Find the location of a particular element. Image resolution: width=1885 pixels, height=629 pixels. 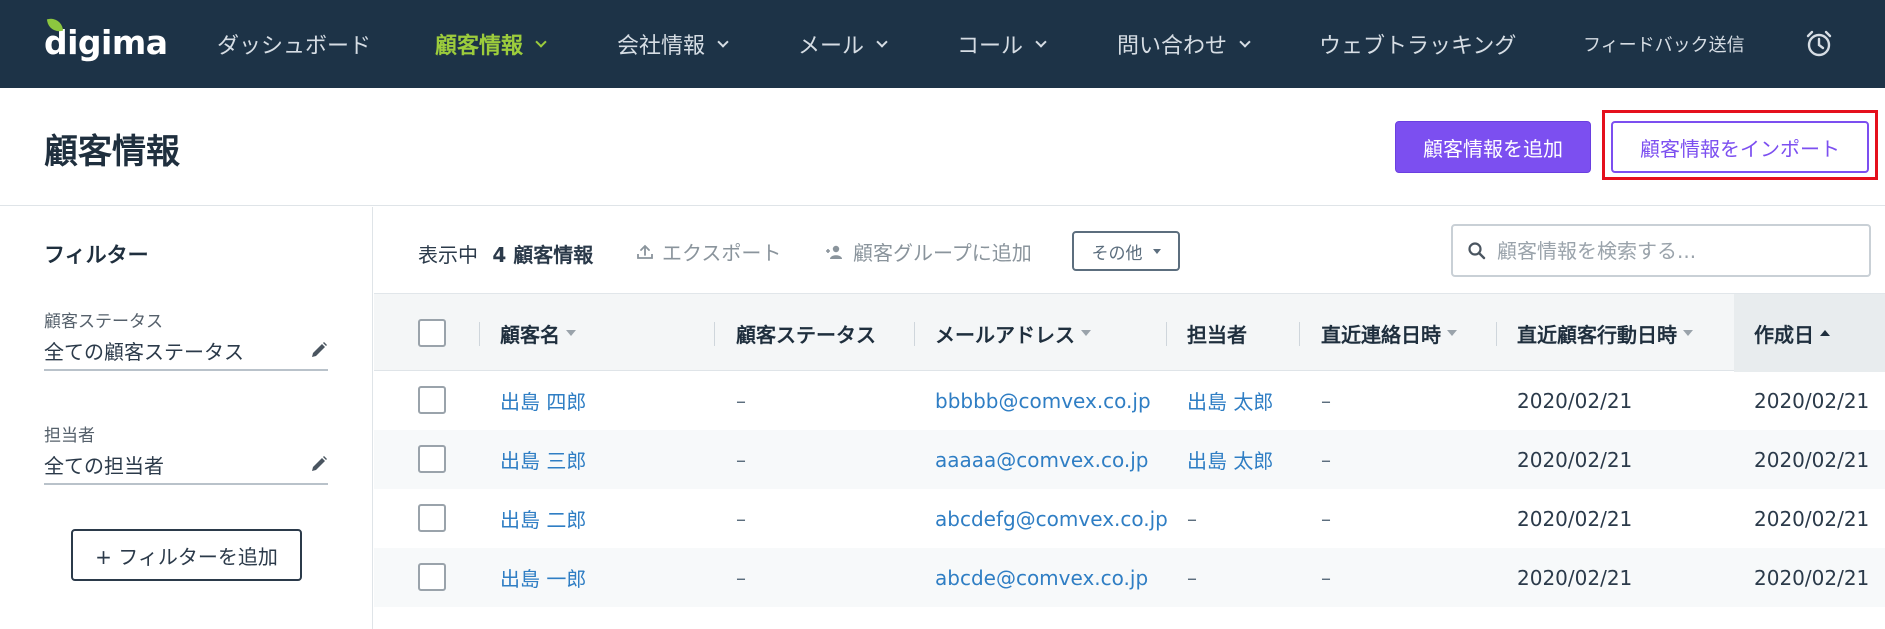

filter-status-field: 全ての顧客ステータス is located at coordinates (186, 351).